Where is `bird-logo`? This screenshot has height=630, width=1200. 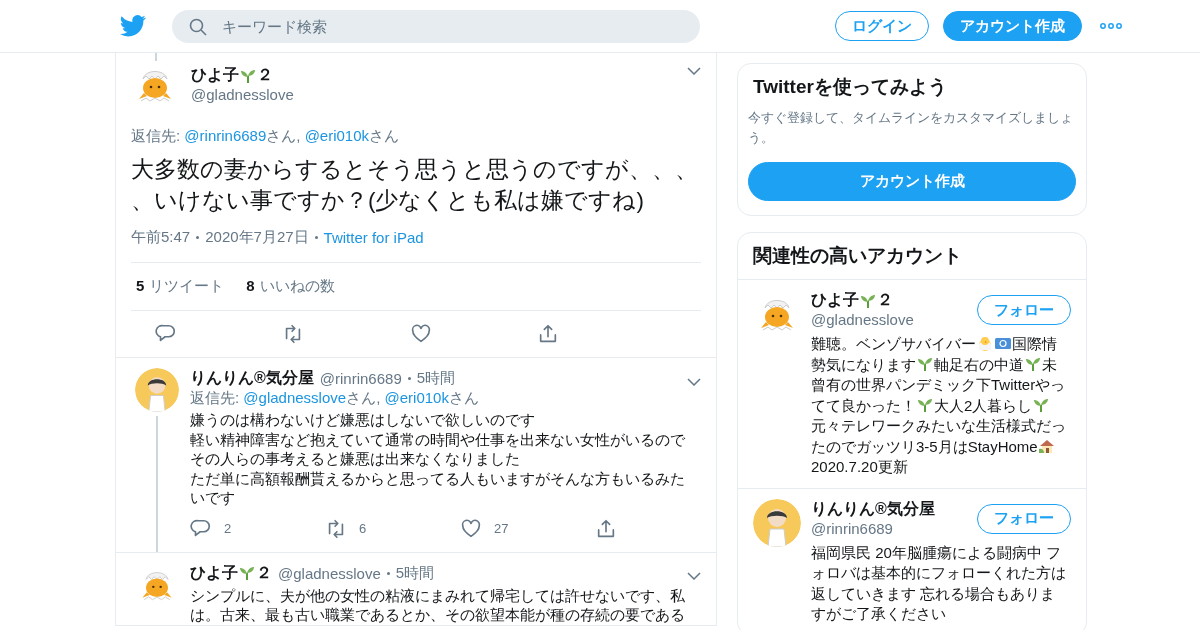 bird-logo is located at coordinates (133, 26).